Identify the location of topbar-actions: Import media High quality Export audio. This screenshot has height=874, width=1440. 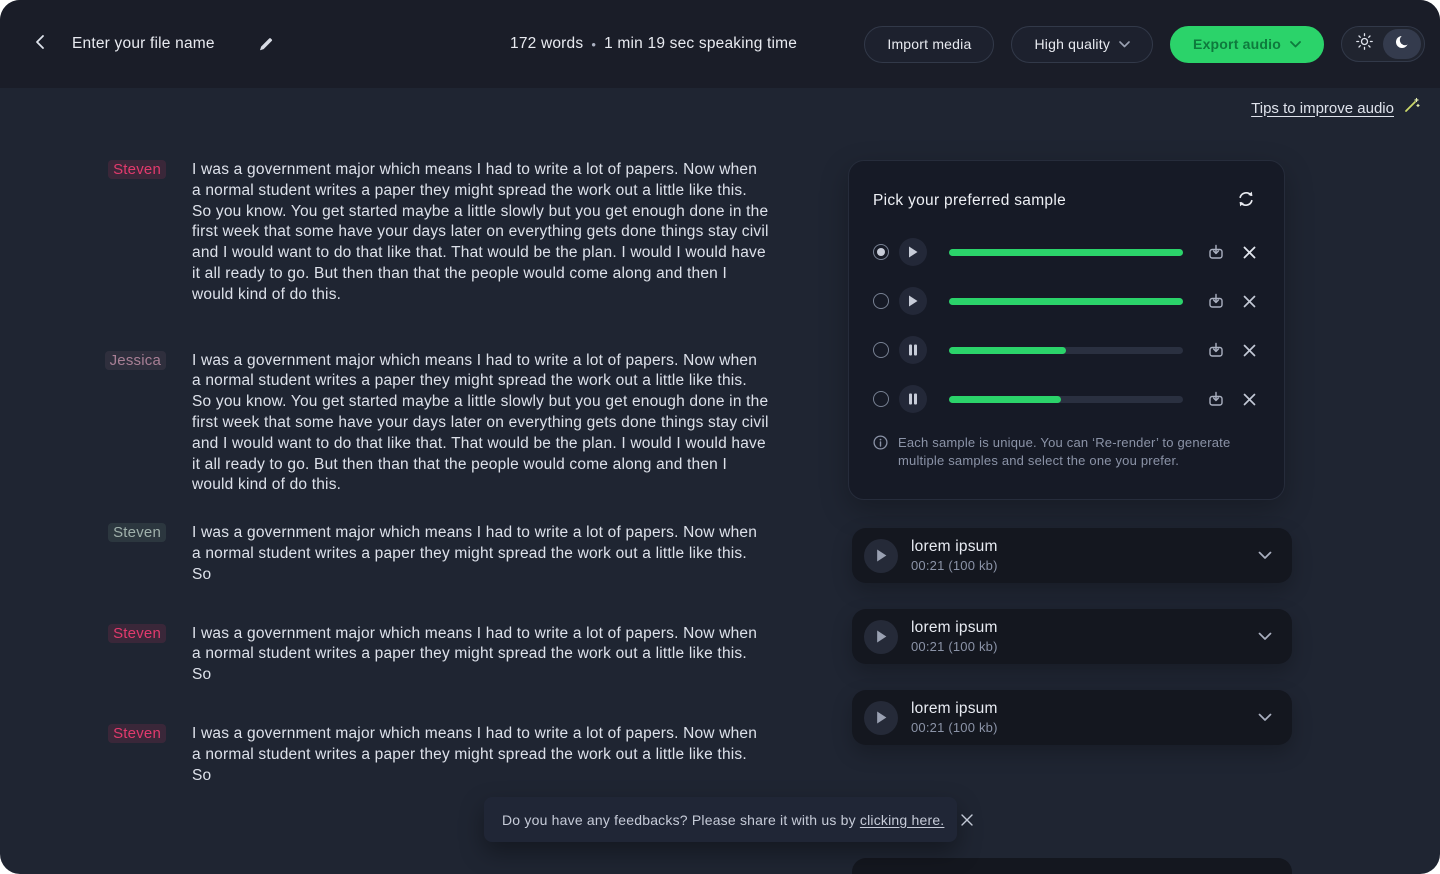
(1144, 44).